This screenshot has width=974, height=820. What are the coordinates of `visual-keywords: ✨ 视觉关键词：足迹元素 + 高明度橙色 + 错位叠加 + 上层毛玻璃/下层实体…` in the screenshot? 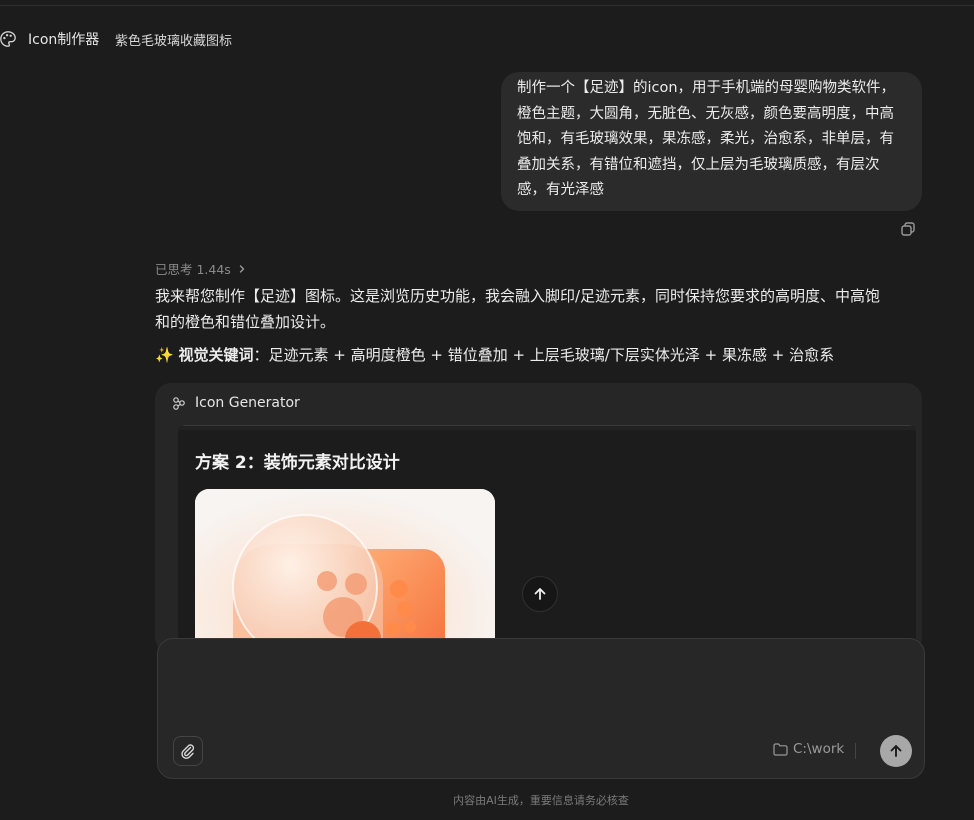 It's located at (537, 355).